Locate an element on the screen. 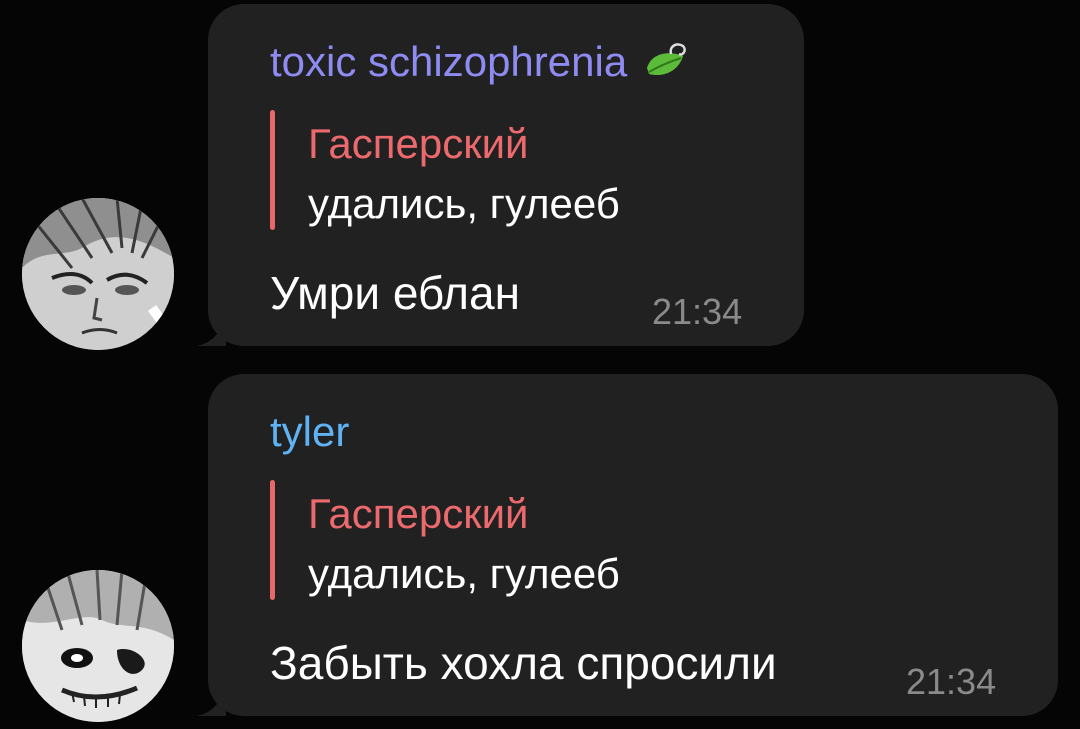  leaf-icon is located at coordinates (666, 62).